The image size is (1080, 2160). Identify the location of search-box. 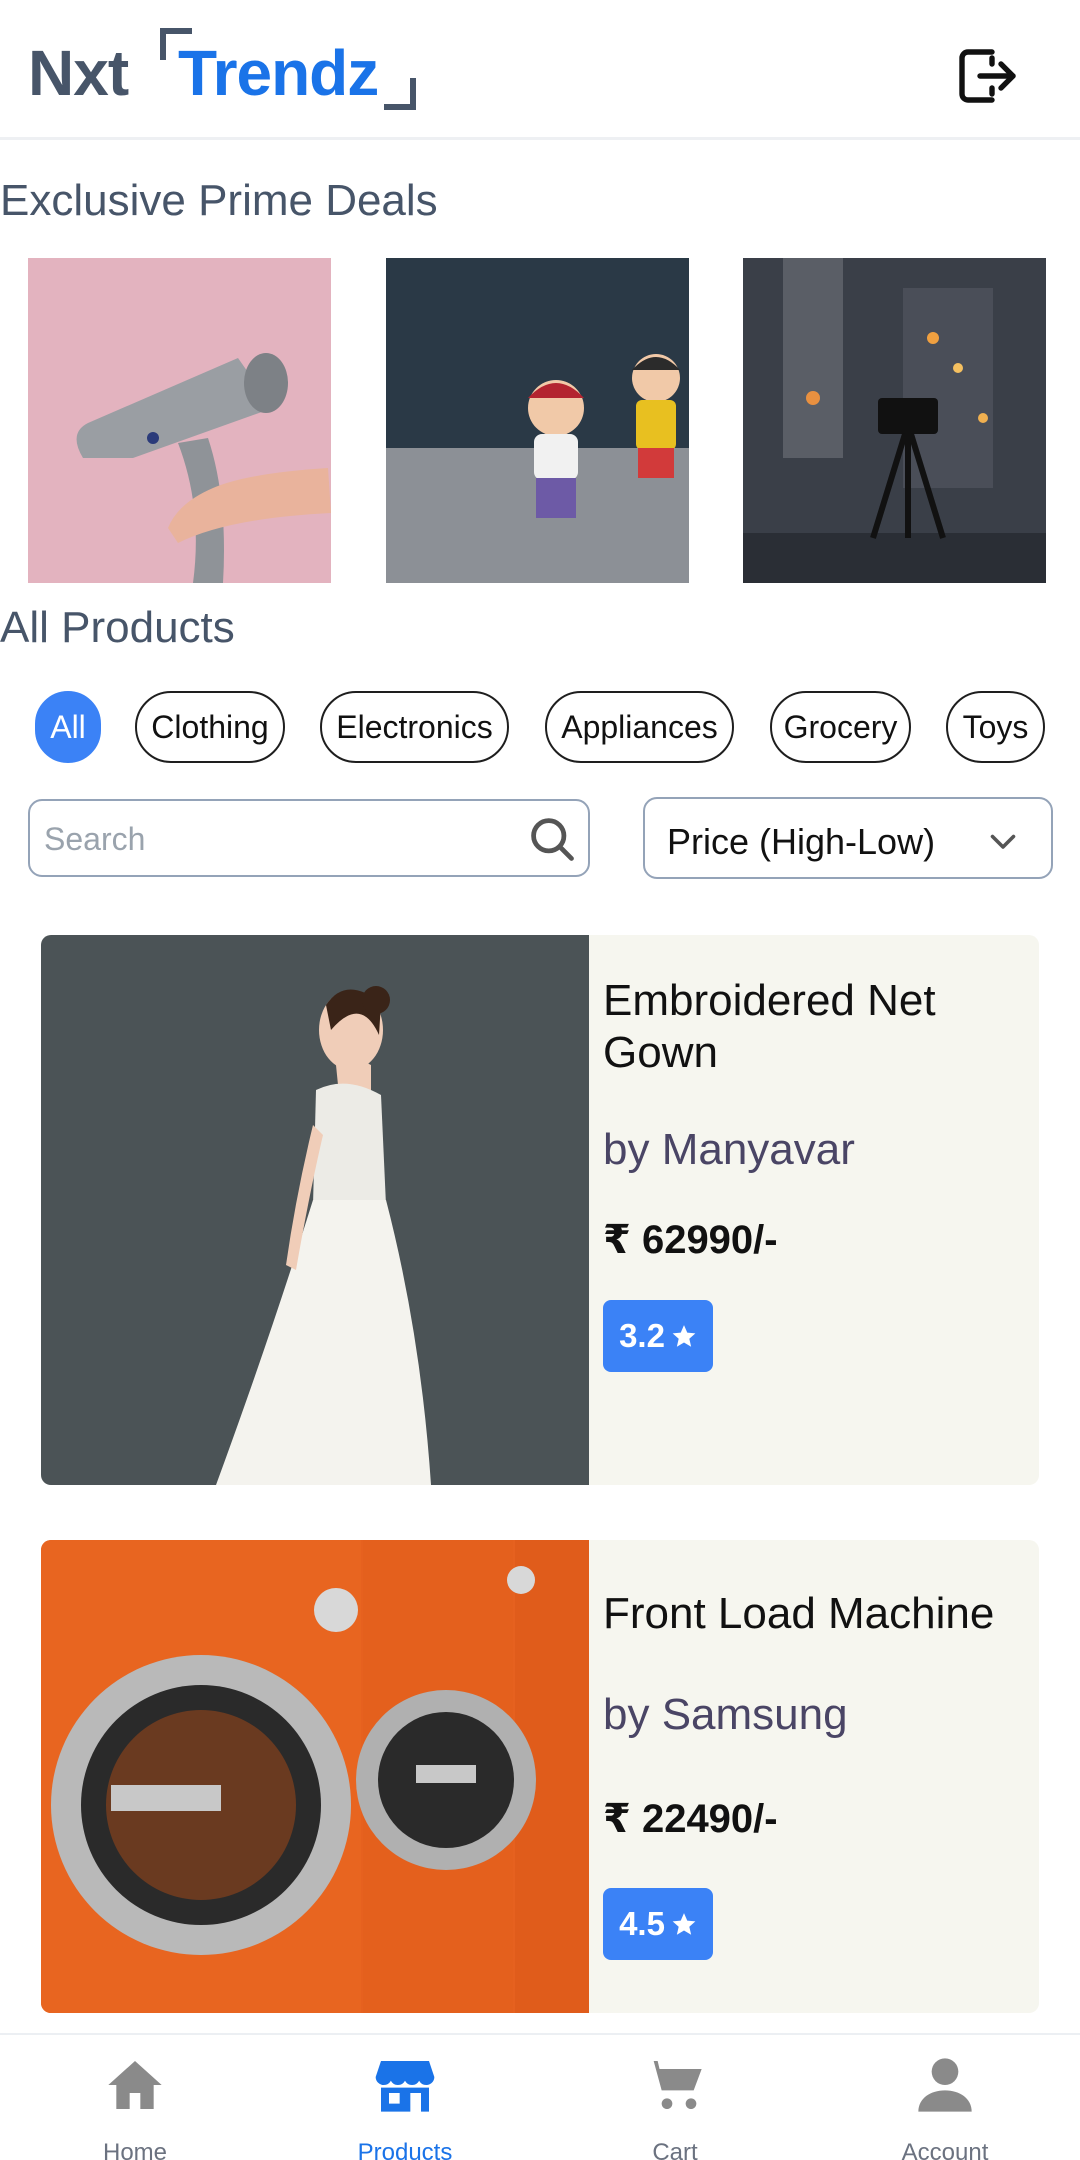
(309, 838).